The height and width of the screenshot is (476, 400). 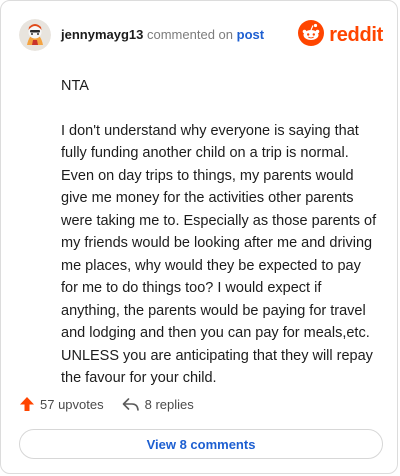 What do you see at coordinates (75, 86) in the screenshot?
I see `comment-paragraph: NTA` at bounding box center [75, 86].